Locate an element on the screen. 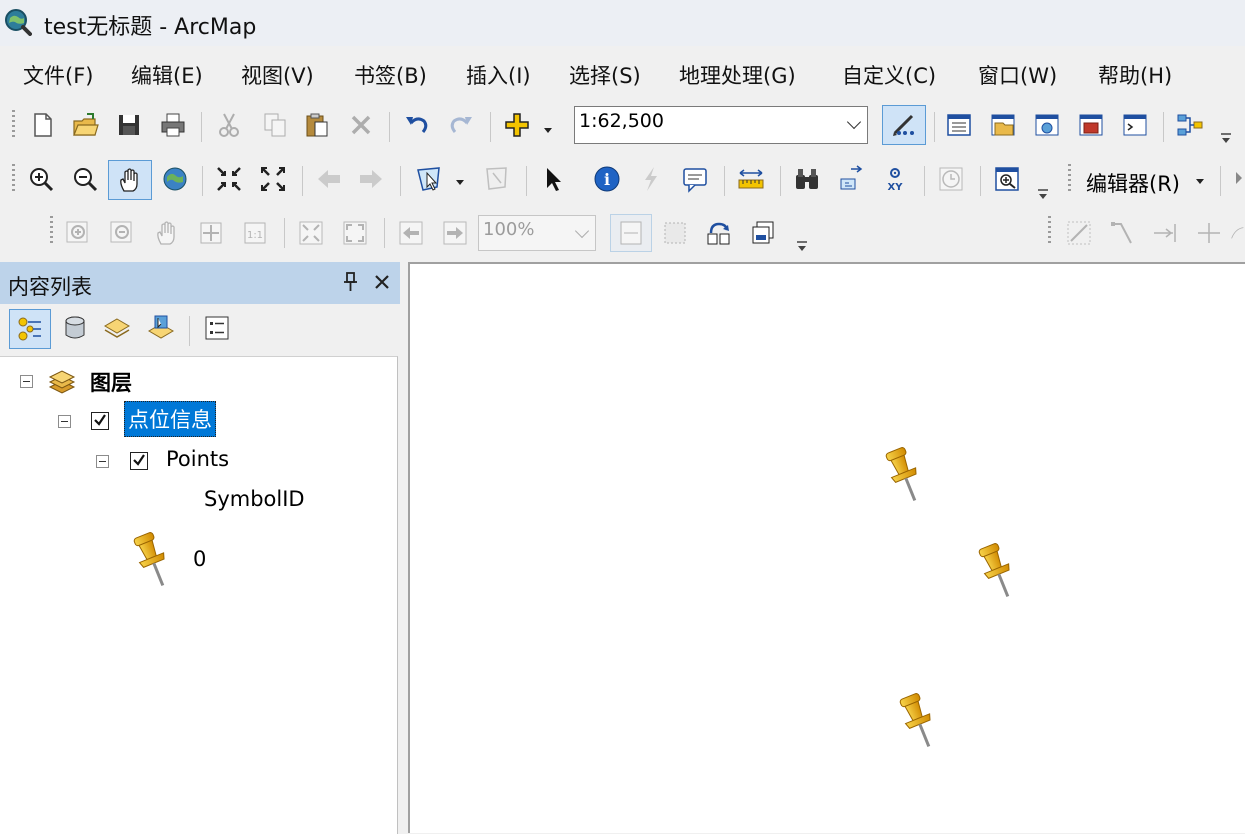  layout-forward-icon is located at coordinates (455, 233).